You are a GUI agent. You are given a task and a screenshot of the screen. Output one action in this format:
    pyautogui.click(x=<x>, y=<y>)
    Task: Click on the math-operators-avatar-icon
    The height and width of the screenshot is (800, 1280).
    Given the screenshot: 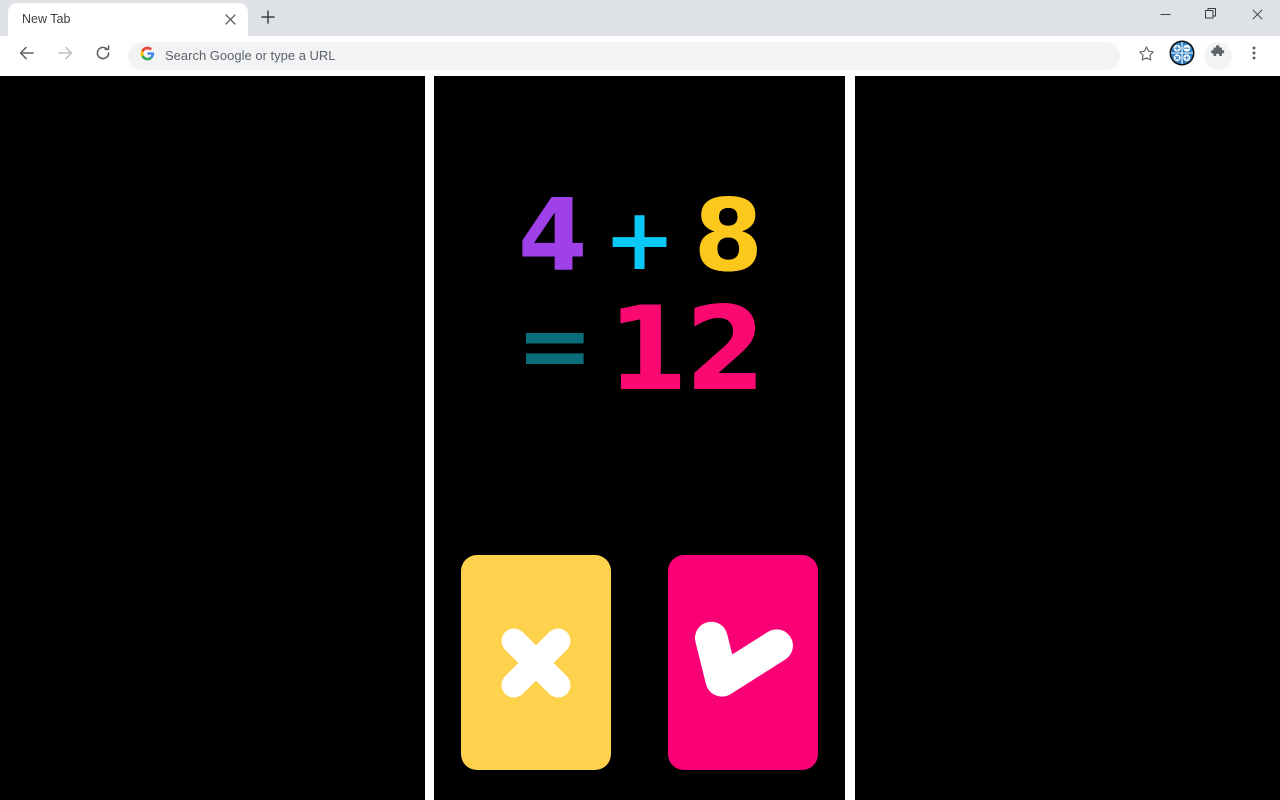 What is the action you would take?
    pyautogui.click(x=1182, y=55)
    